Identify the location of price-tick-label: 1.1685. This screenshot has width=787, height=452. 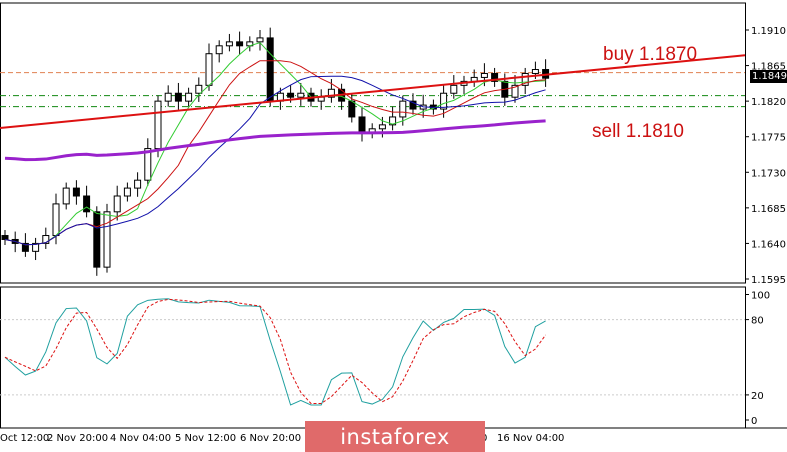
(768, 209).